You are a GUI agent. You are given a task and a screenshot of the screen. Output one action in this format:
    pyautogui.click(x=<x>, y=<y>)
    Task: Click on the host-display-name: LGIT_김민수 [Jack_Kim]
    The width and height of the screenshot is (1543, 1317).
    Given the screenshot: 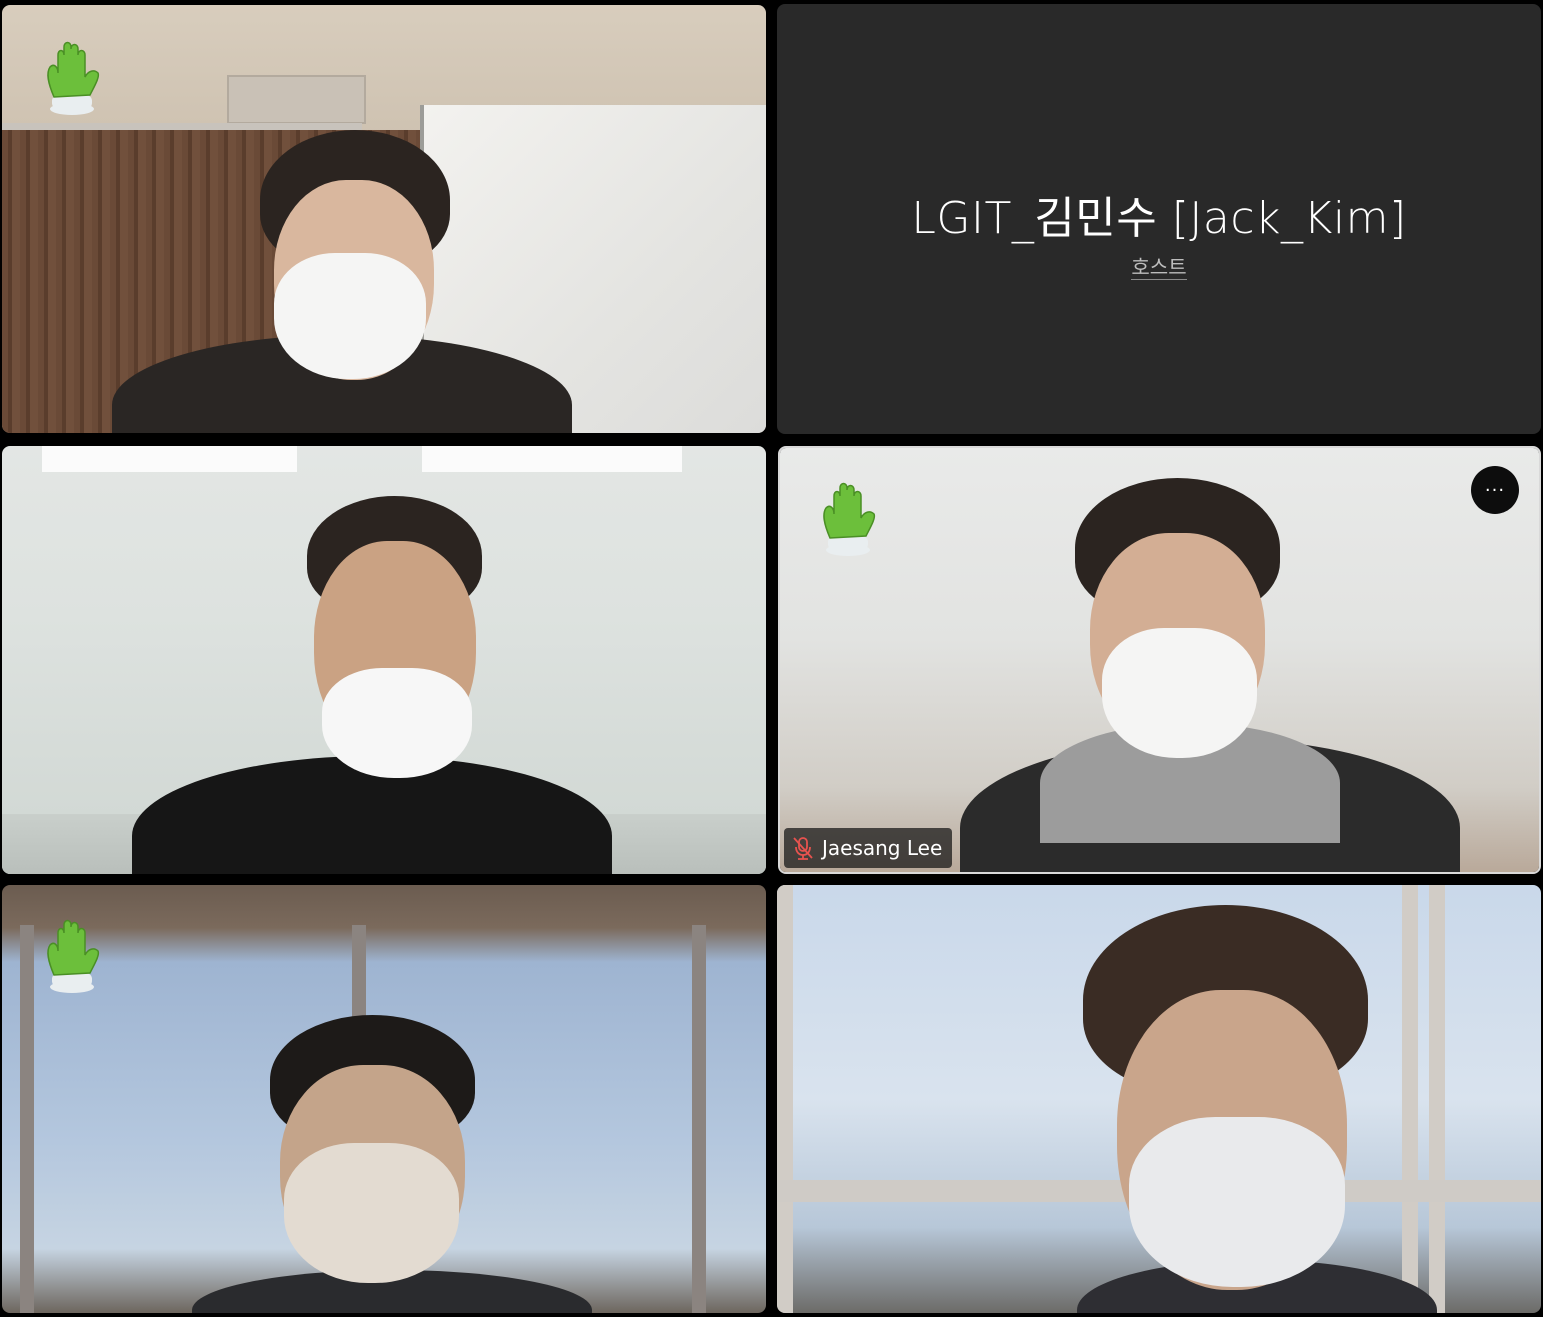 What is the action you would take?
    pyautogui.click(x=1159, y=218)
    